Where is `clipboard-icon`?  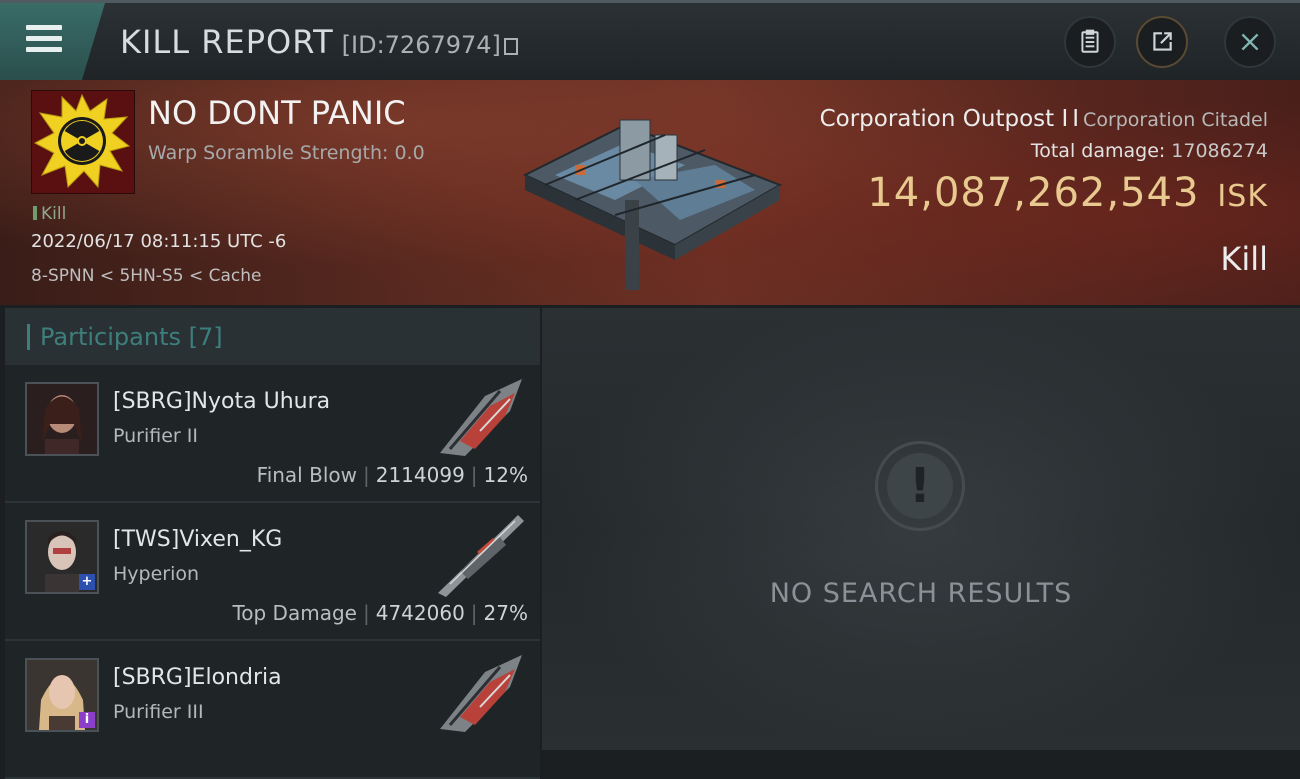
clipboard-icon is located at coordinates (1090, 41).